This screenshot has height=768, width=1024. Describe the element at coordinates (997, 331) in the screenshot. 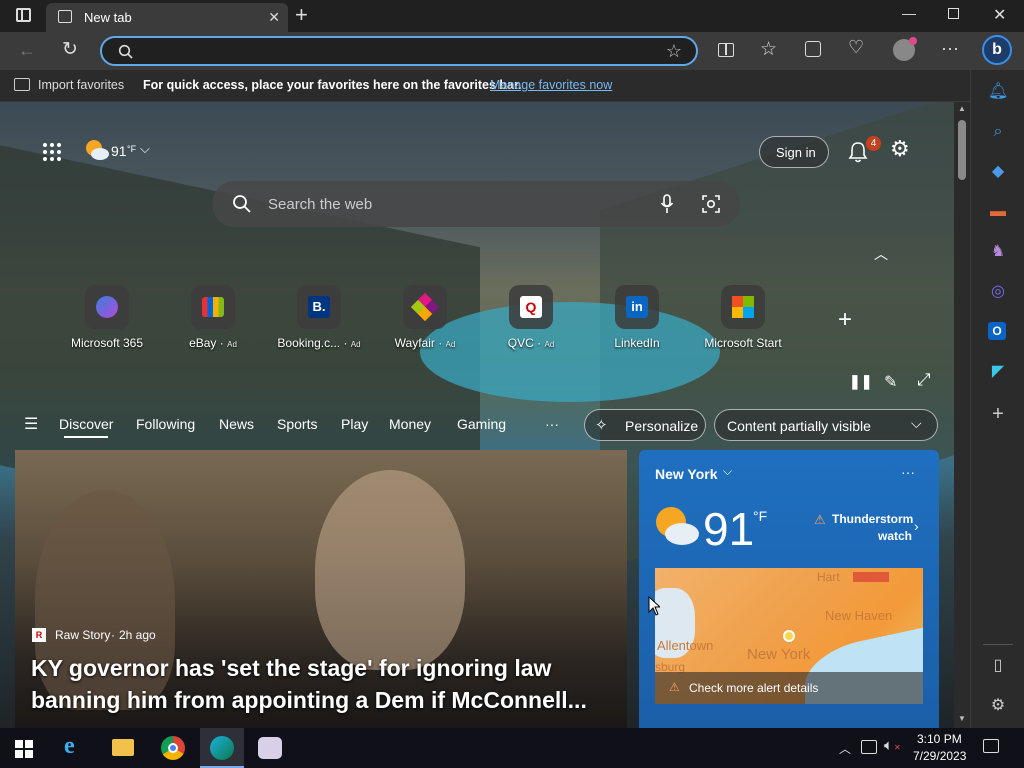

I see `outlook-icon: O` at that location.